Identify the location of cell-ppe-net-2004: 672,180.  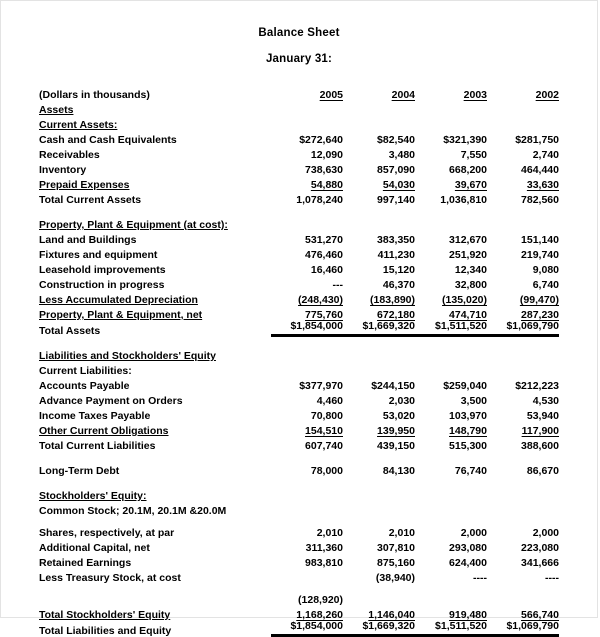
(396, 315).